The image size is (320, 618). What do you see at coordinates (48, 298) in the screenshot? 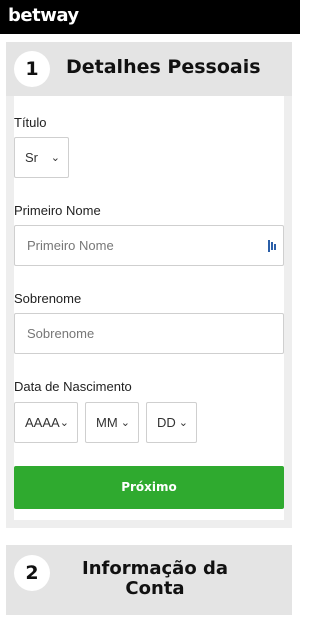
I see `surname-label: Sobrenome` at bounding box center [48, 298].